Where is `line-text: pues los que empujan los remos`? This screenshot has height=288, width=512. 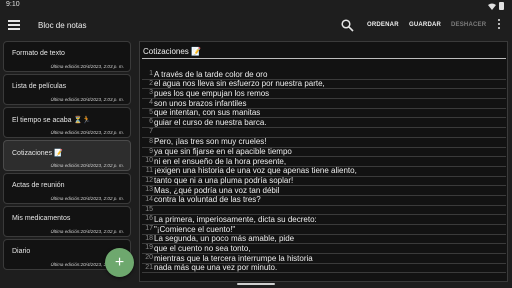
line-text: pues los que empujan los remos is located at coordinates (212, 93).